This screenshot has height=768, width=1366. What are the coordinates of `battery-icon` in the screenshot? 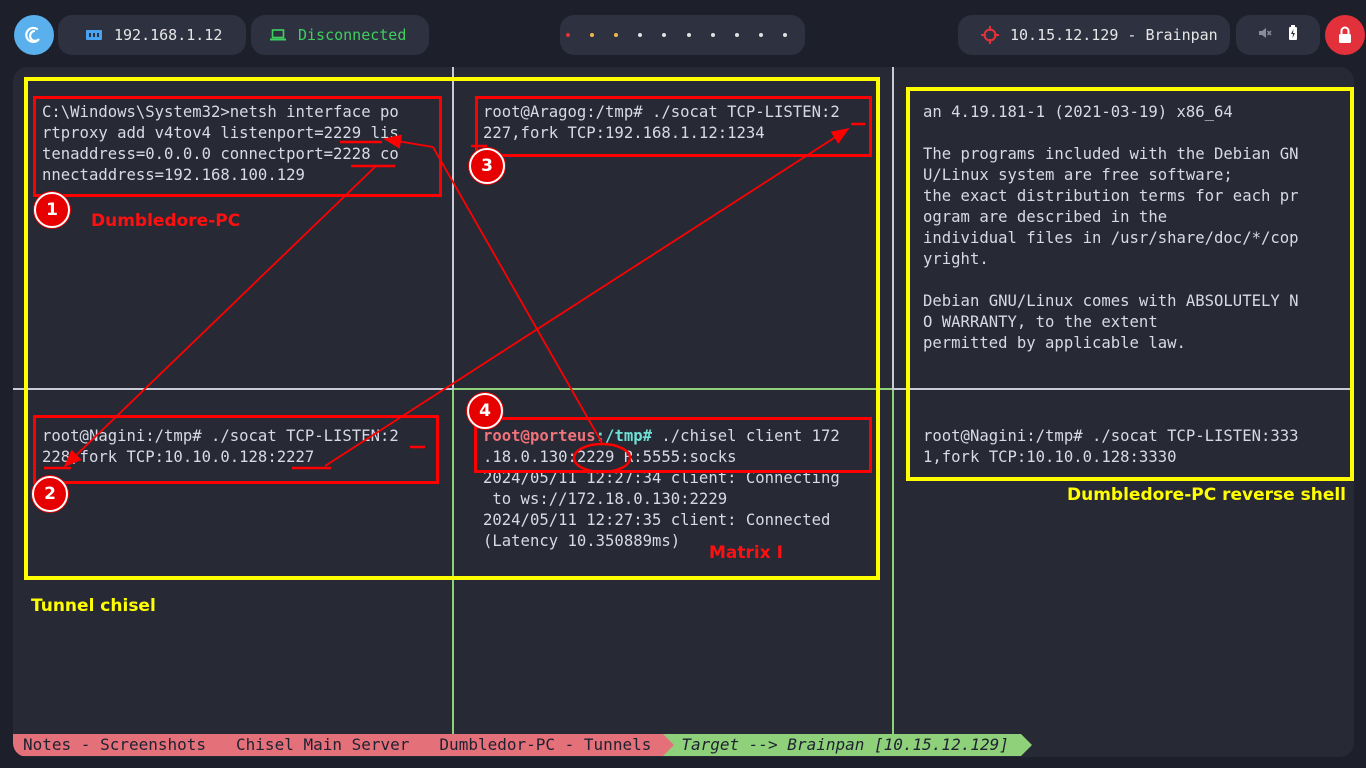 It's located at (1293, 35).